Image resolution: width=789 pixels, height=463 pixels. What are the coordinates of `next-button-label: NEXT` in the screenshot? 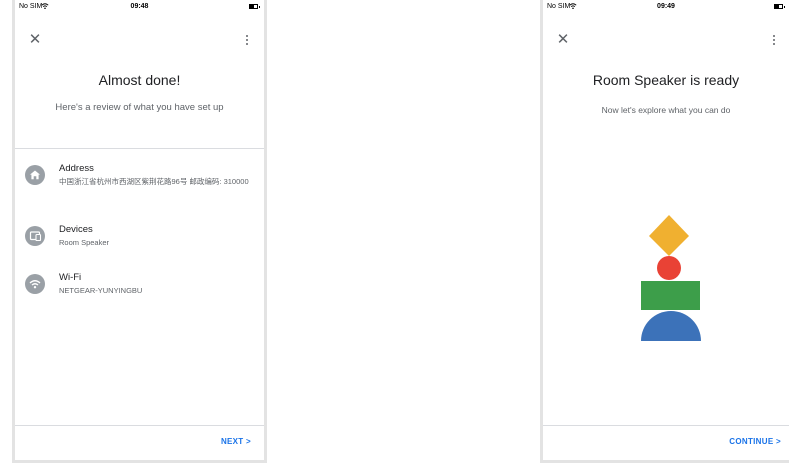 It's located at (232, 441).